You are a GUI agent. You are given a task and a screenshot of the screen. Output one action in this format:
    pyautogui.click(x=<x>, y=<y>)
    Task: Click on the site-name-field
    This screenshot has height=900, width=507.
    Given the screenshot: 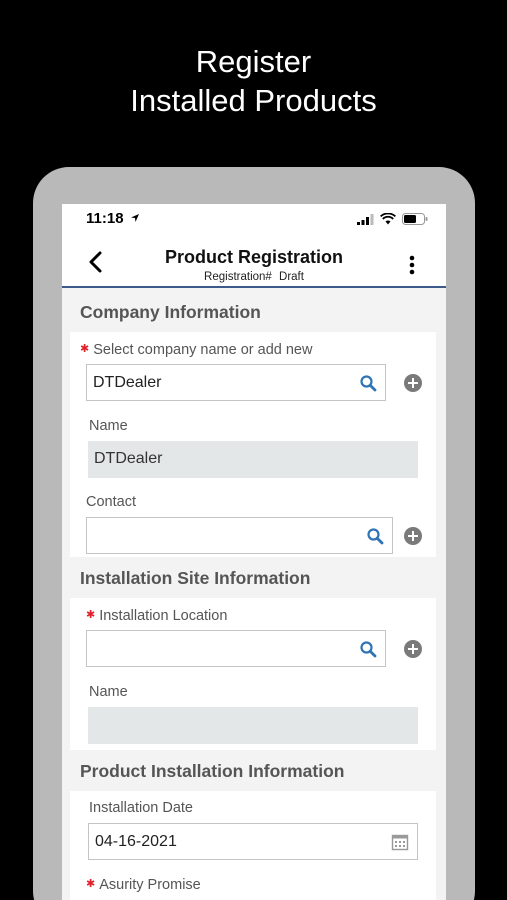 What is the action you would take?
    pyautogui.click(x=253, y=725)
    